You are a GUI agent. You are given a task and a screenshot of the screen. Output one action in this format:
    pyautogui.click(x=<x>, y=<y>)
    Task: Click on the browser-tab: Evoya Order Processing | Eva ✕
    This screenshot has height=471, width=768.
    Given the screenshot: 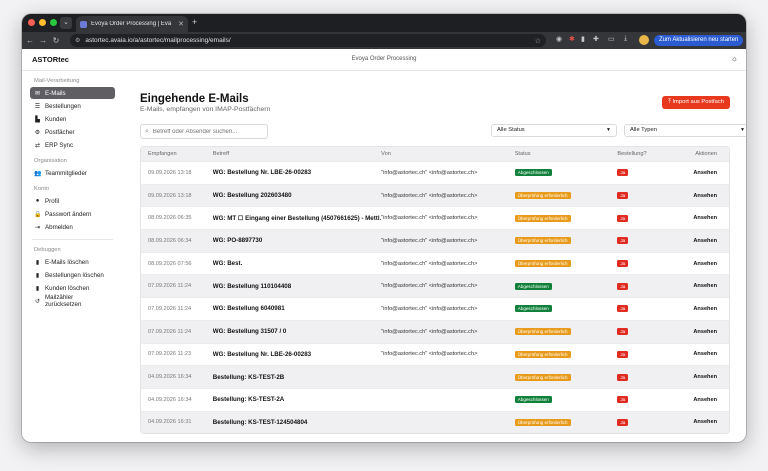 What is the action you would take?
    pyautogui.click(x=132, y=24)
    